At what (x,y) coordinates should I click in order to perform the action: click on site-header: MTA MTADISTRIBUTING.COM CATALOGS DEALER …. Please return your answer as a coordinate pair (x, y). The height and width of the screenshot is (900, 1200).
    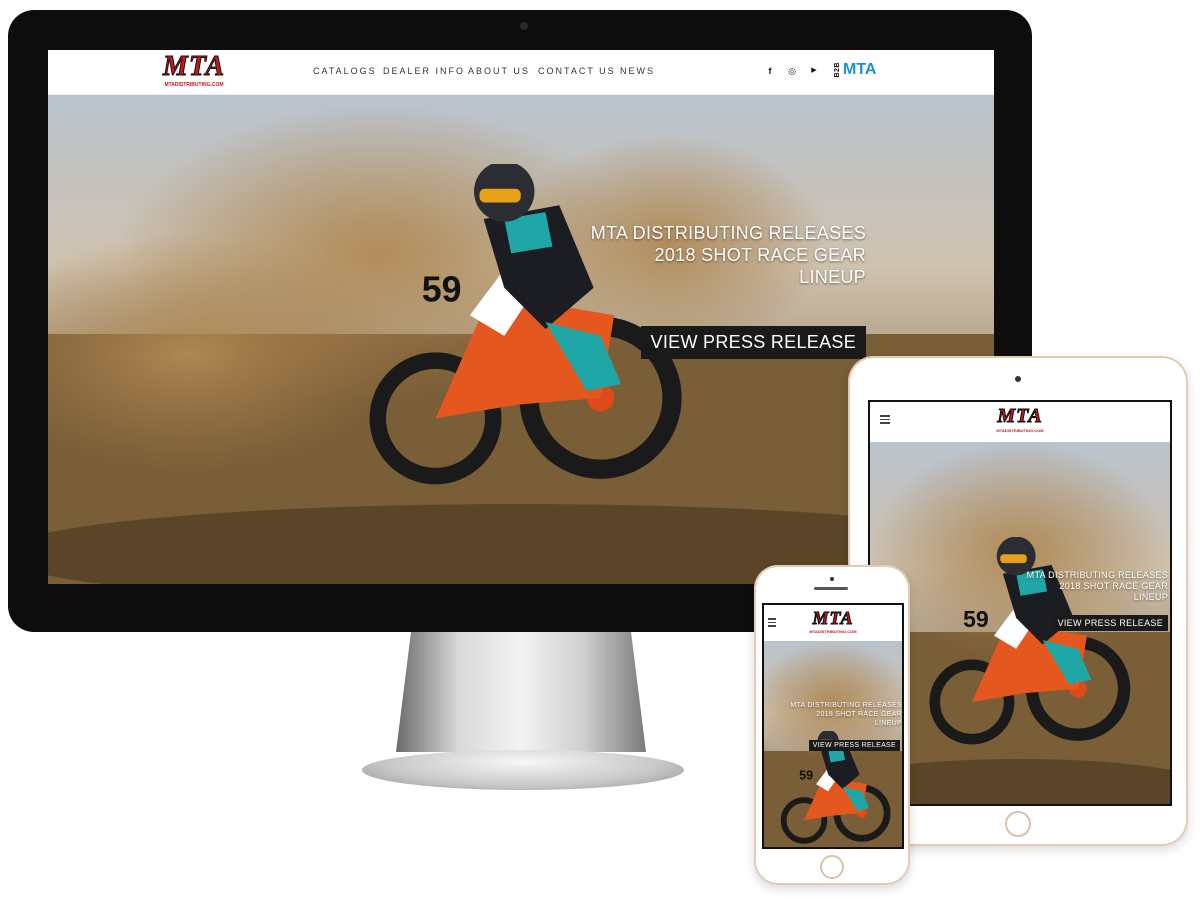
    Looking at the image, I should click on (521, 72).